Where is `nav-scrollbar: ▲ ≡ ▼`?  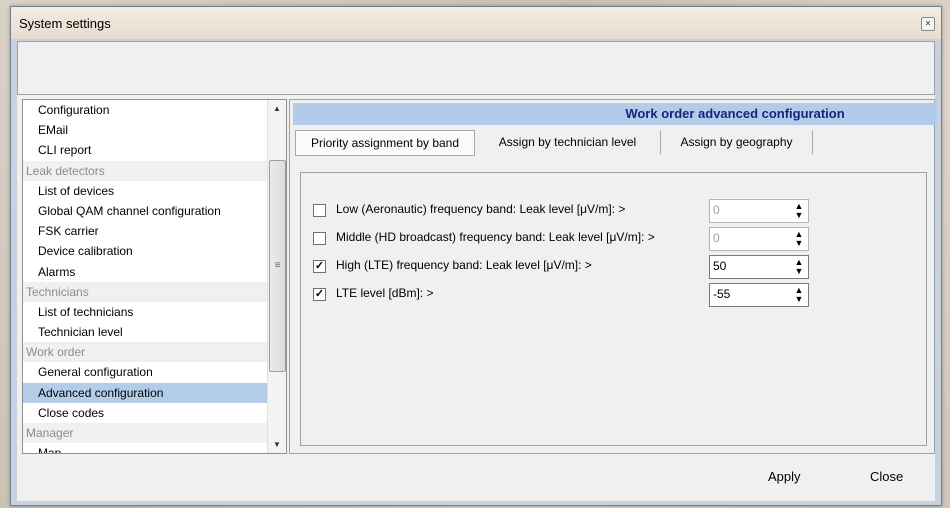
nav-scrollbar: ▲ ≡ ▼ is located at coordinates (276, 276).